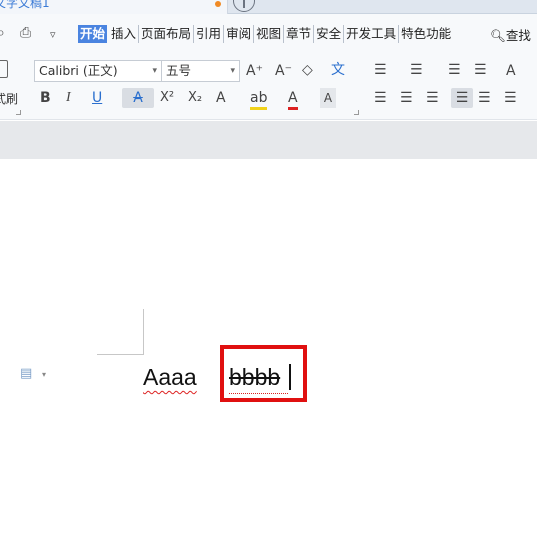  I want to click on text-effect-button: A, so click(221, 98).